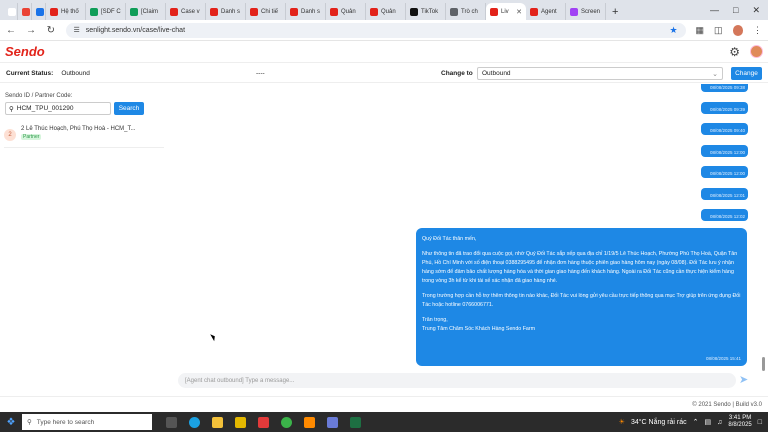 Image resolution: width=768 pixels, height=432 pixels. Describe the element at coordinates (591, 11) in the screenshot. I see `tab-label: Screen` at that location.